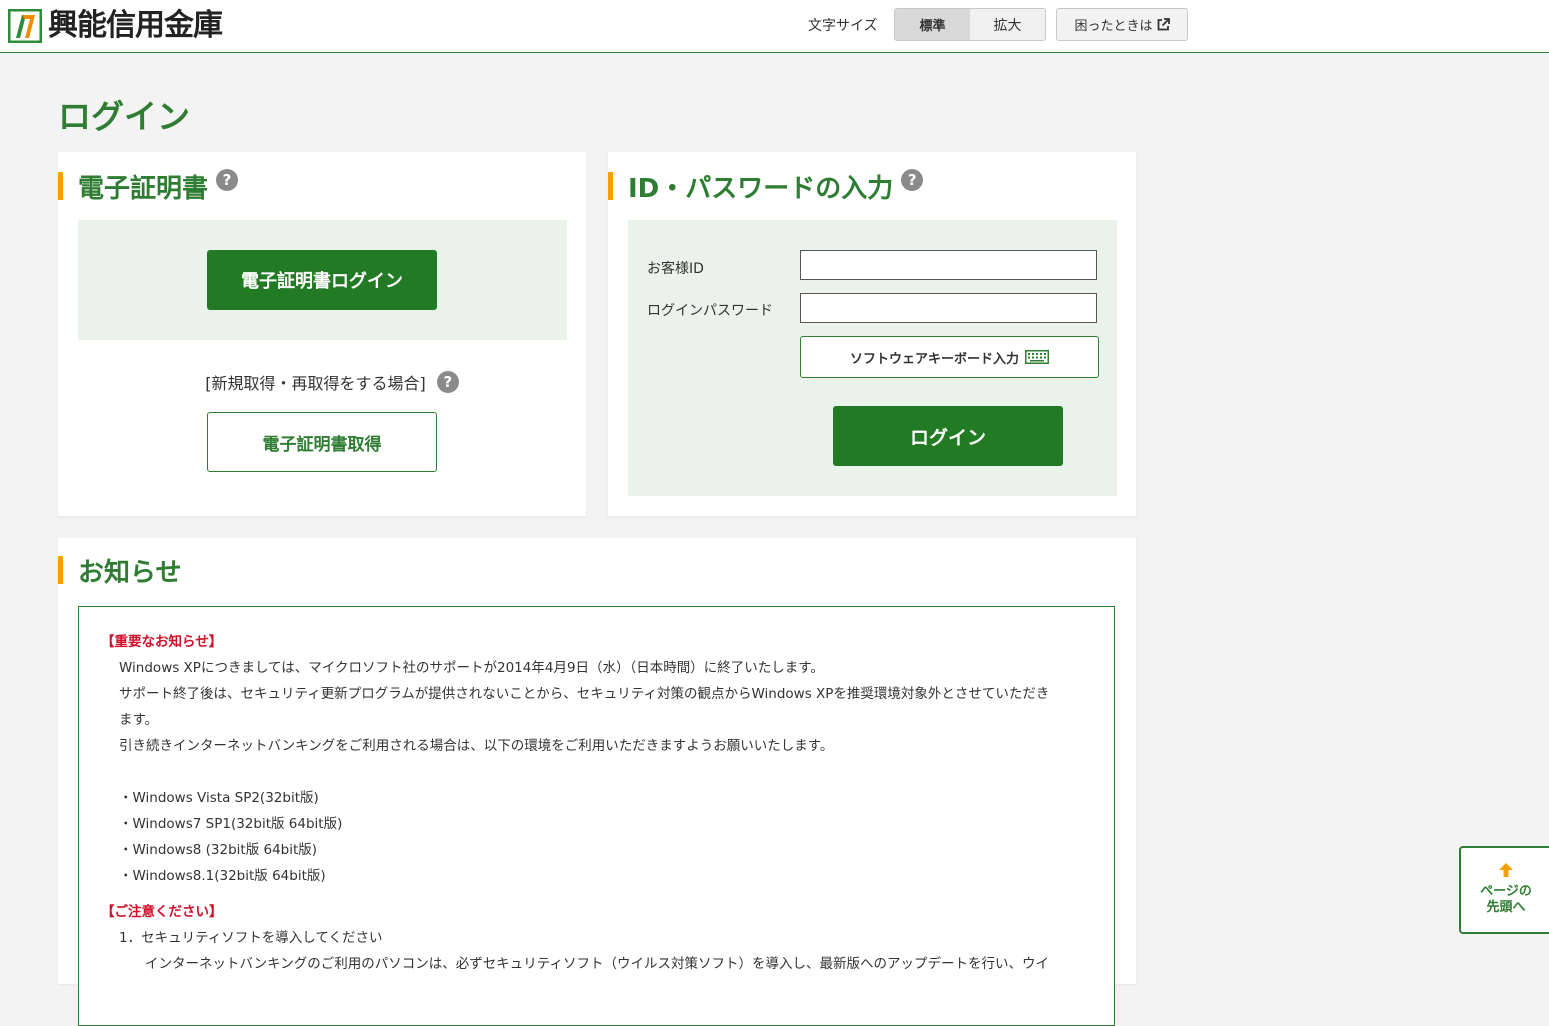 This screenshot has width=1549, height=1026. What do you see at coordinates (218, 850) in the screenshot?
I see `os-list-item: ・Windows8 (32bit版 64bit版)` at bounding box center [218, 850].